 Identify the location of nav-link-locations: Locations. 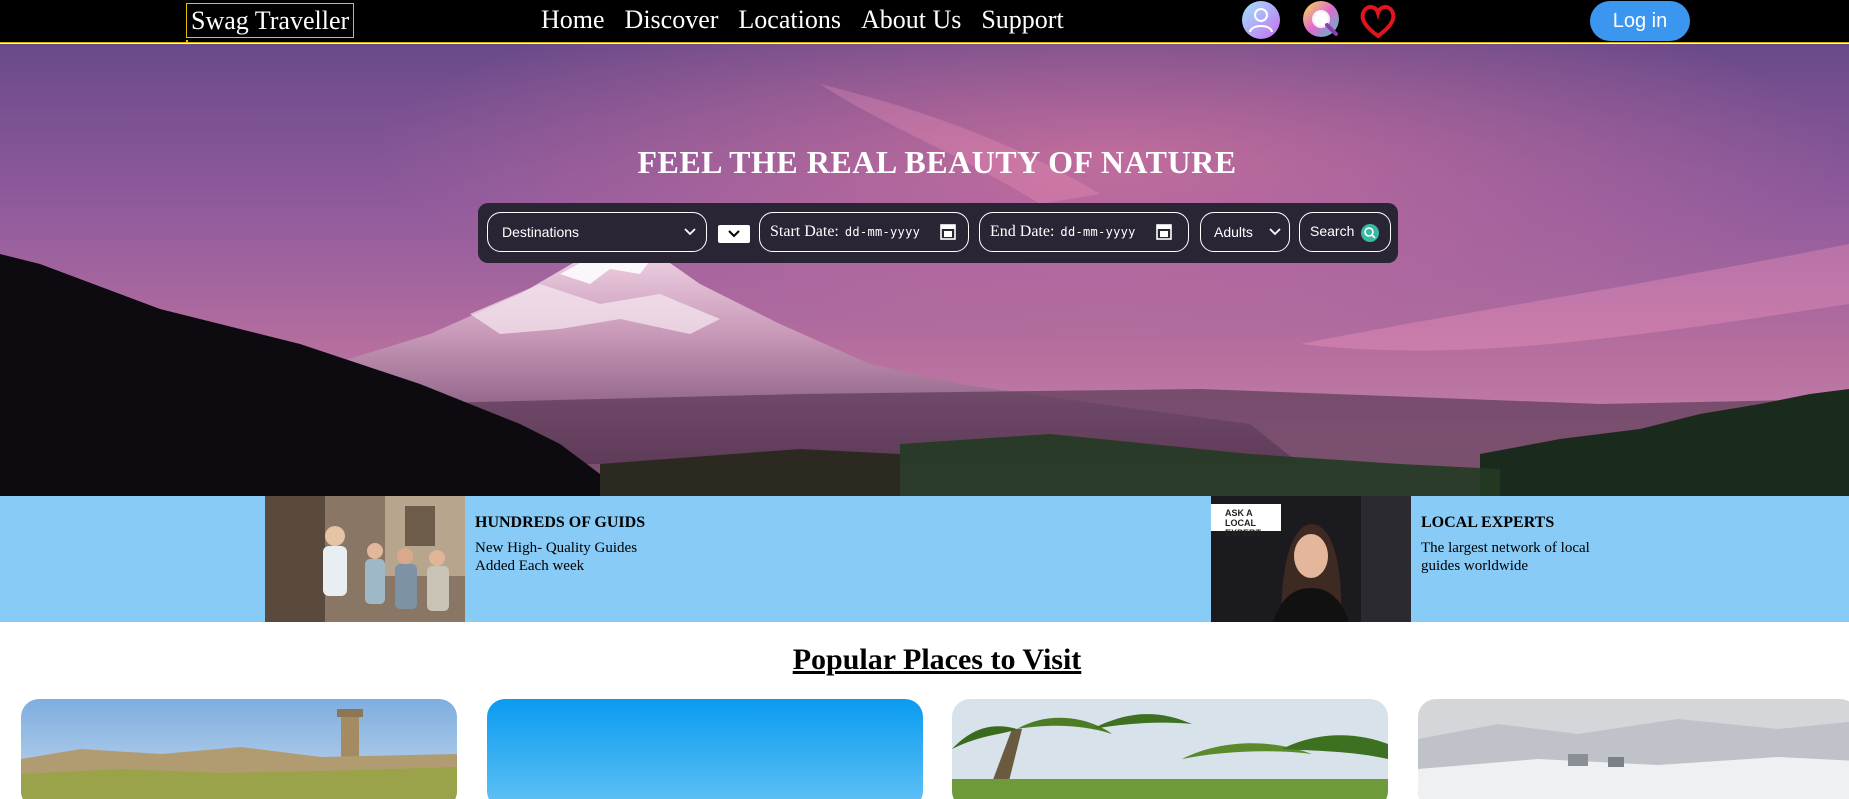
(789, 20).